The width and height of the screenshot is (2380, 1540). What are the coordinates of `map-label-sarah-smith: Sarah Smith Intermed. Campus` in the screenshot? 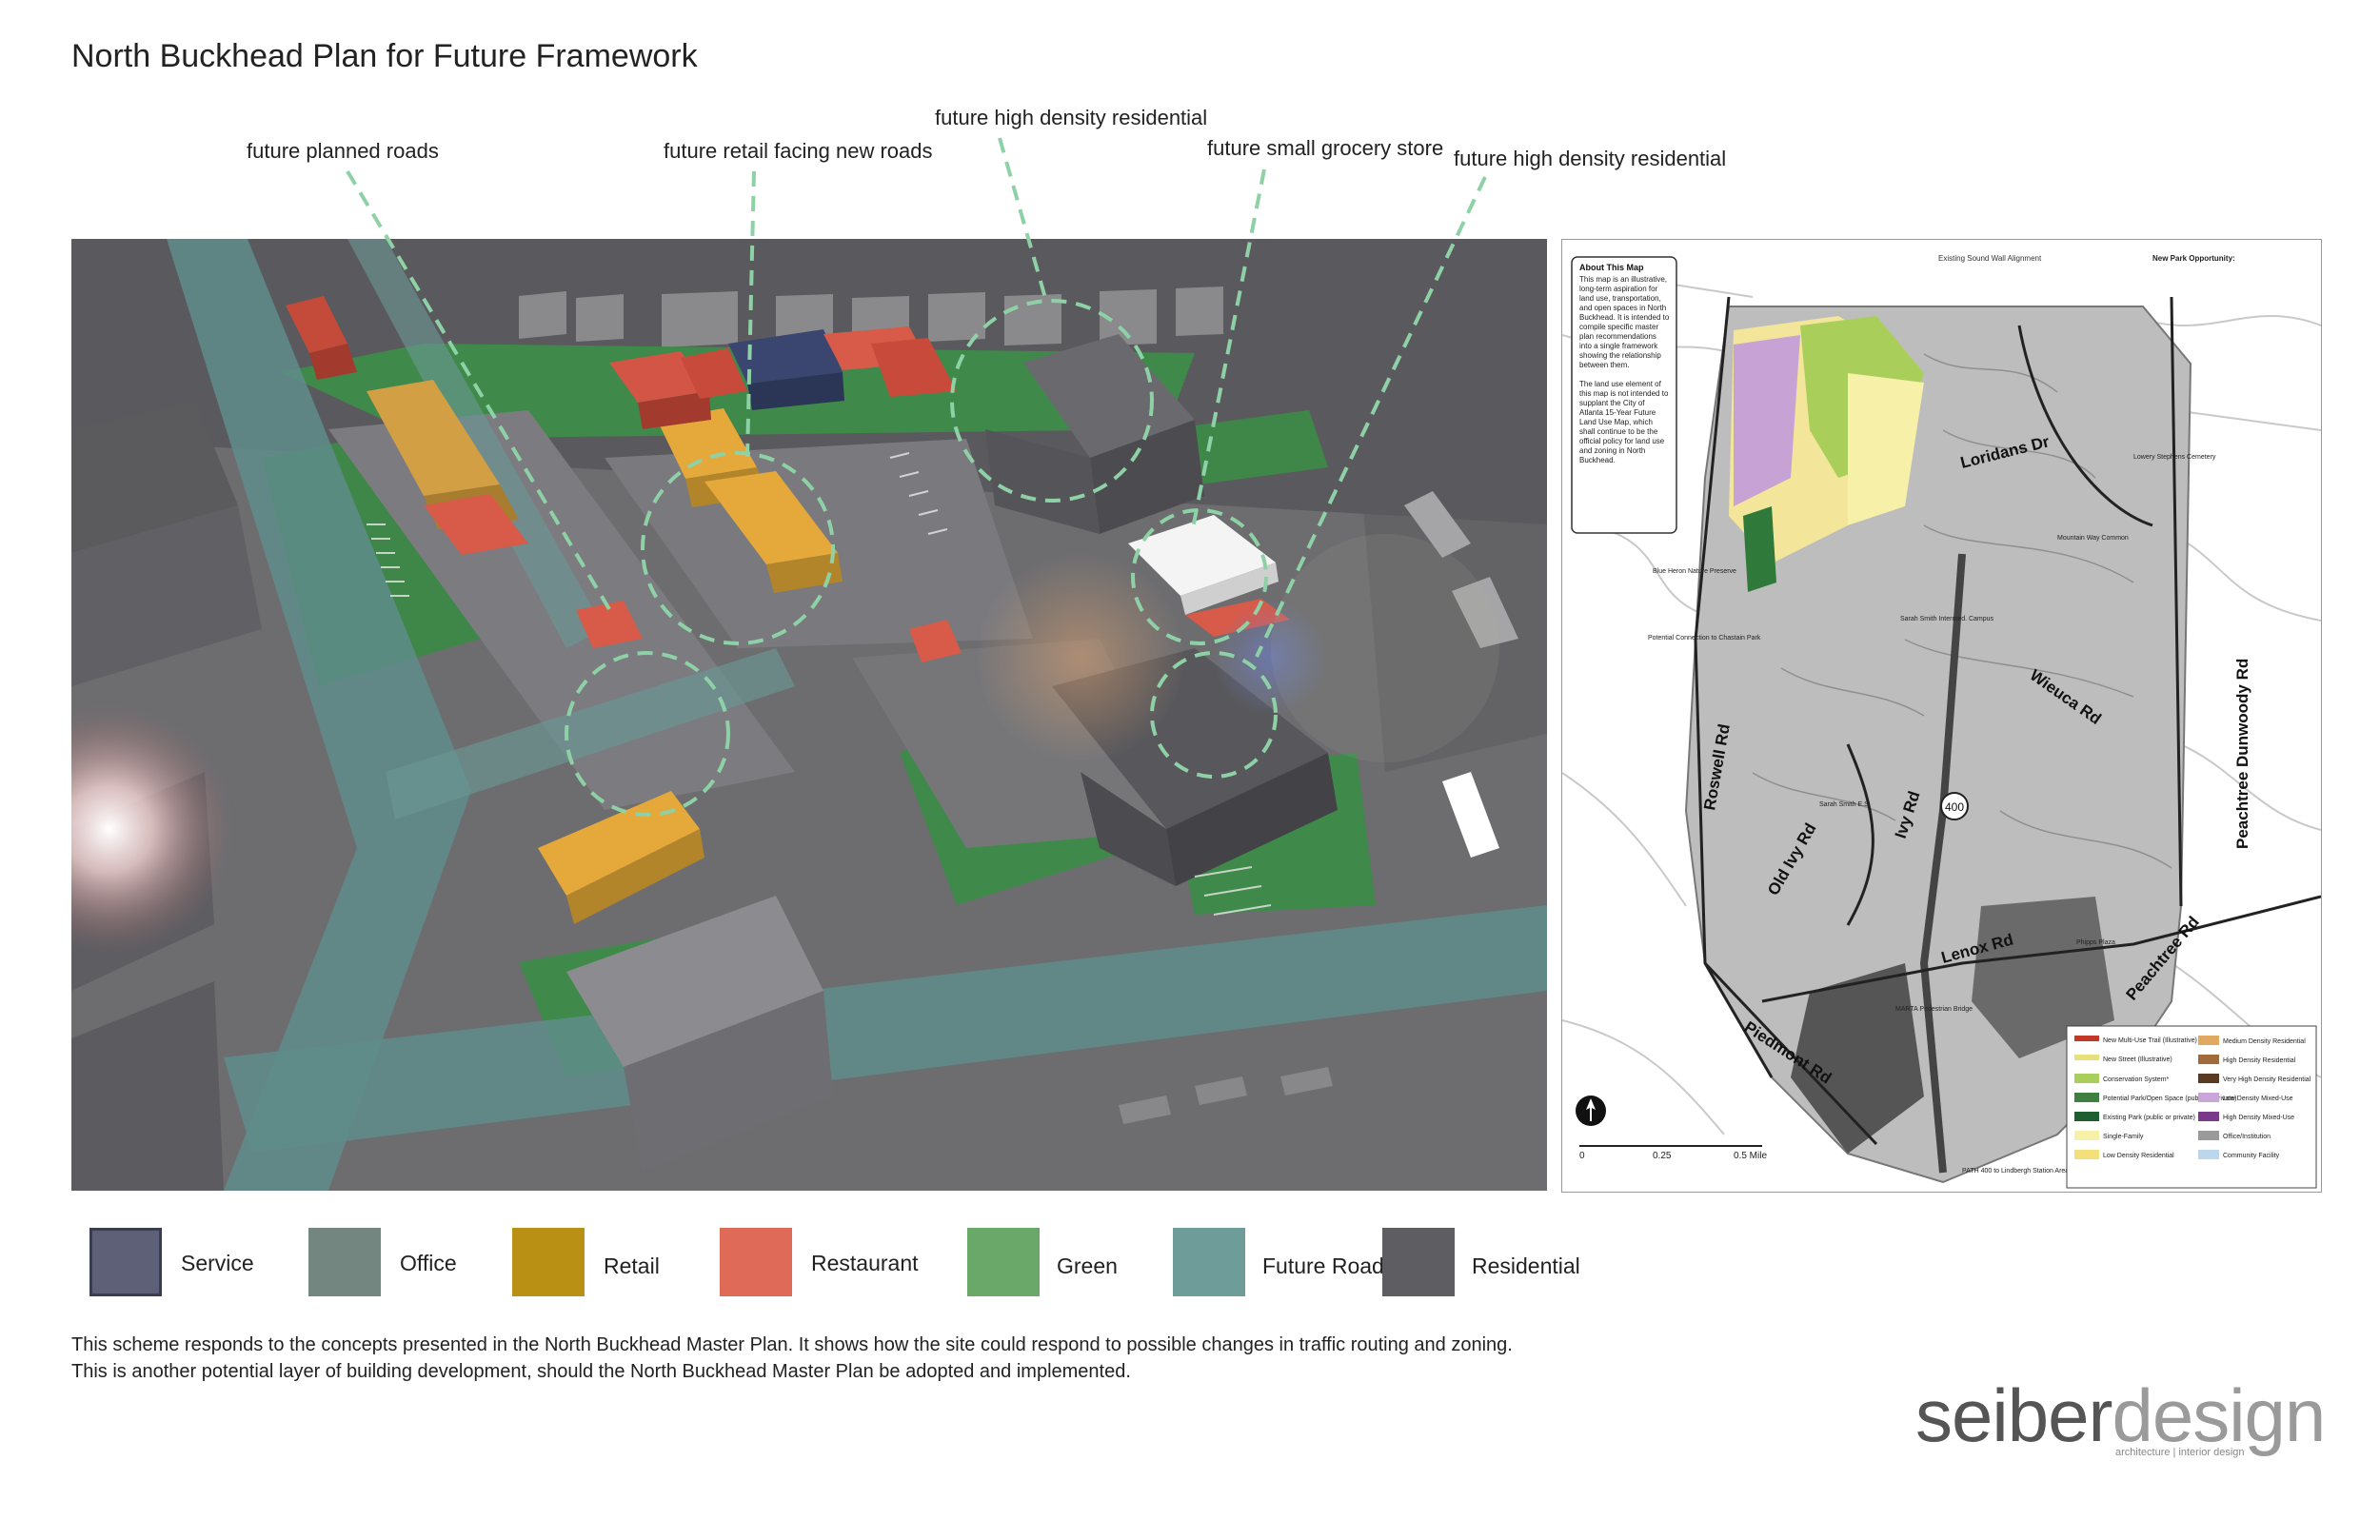 It's located at (1947, 619).